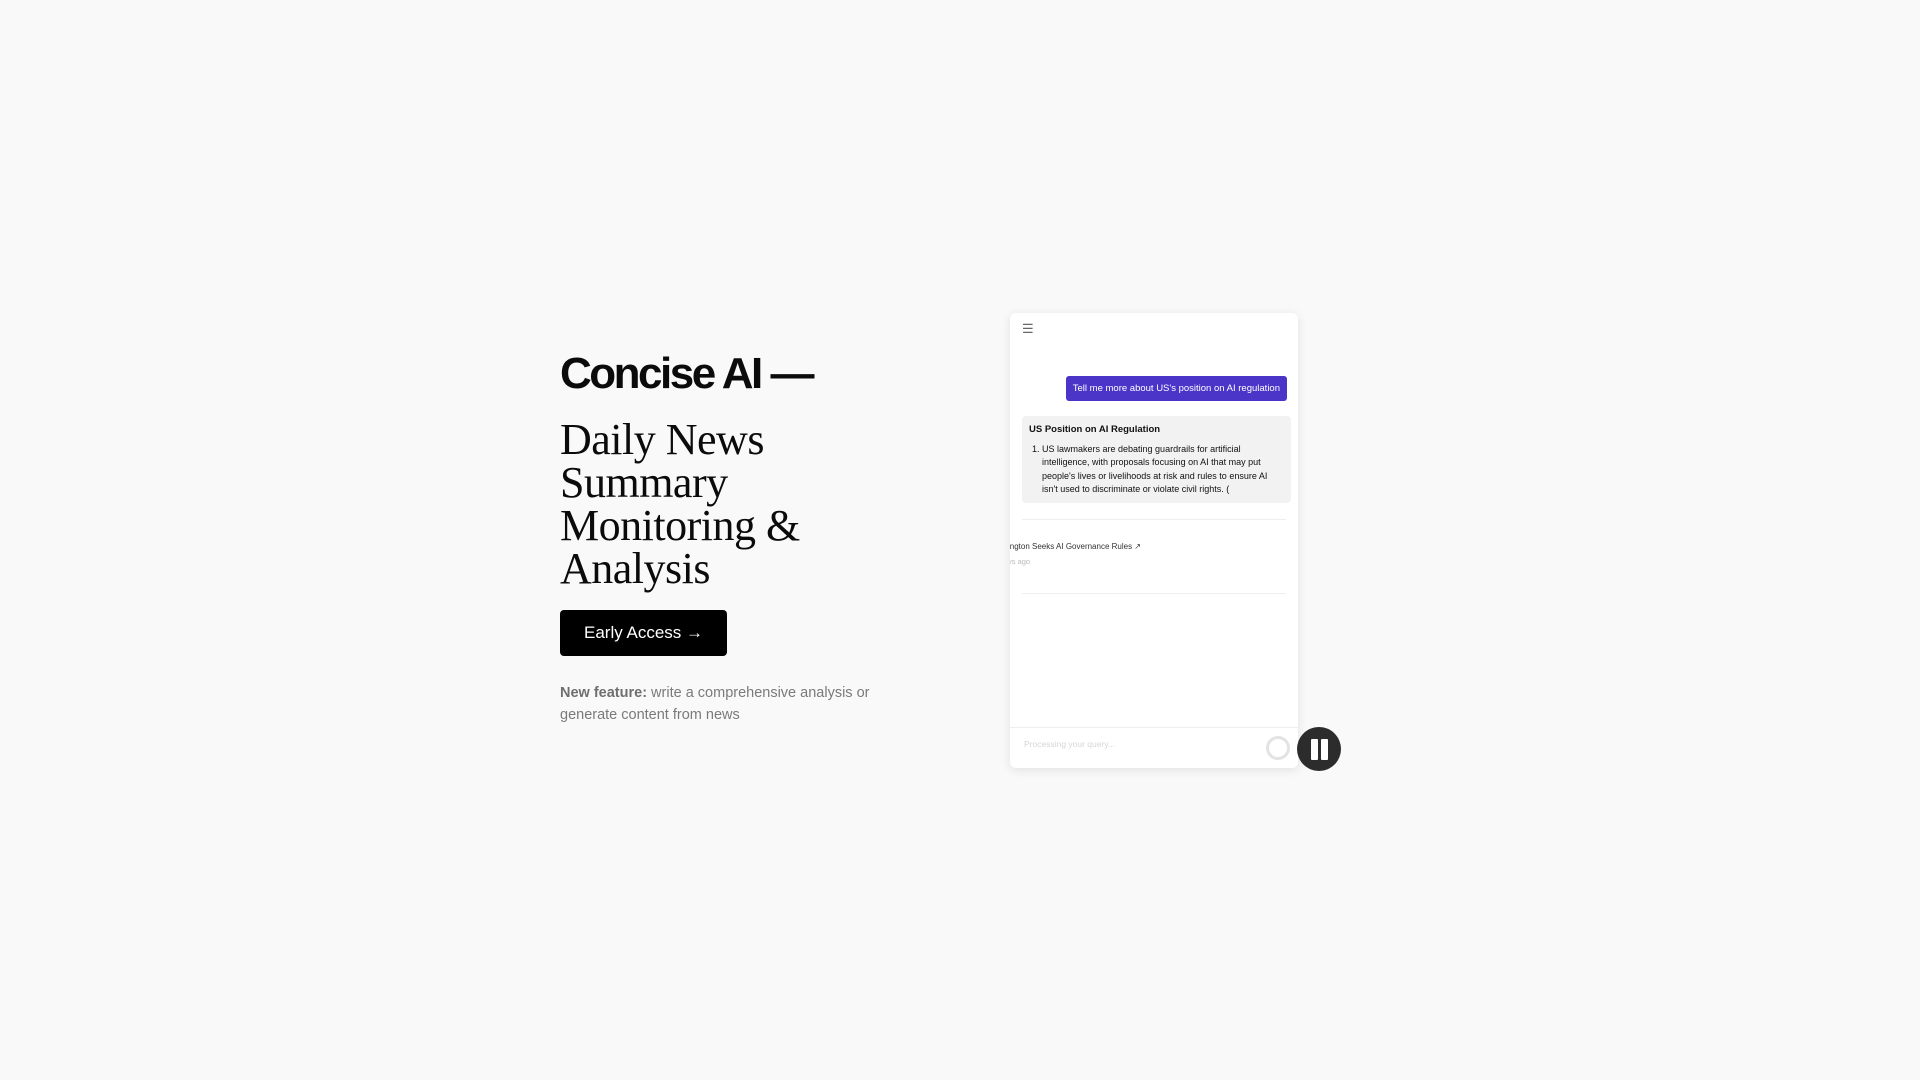  Describe the element at coordinates (644, 633) in the screenshot. I see `early-access-button: Early Access →` at that location.